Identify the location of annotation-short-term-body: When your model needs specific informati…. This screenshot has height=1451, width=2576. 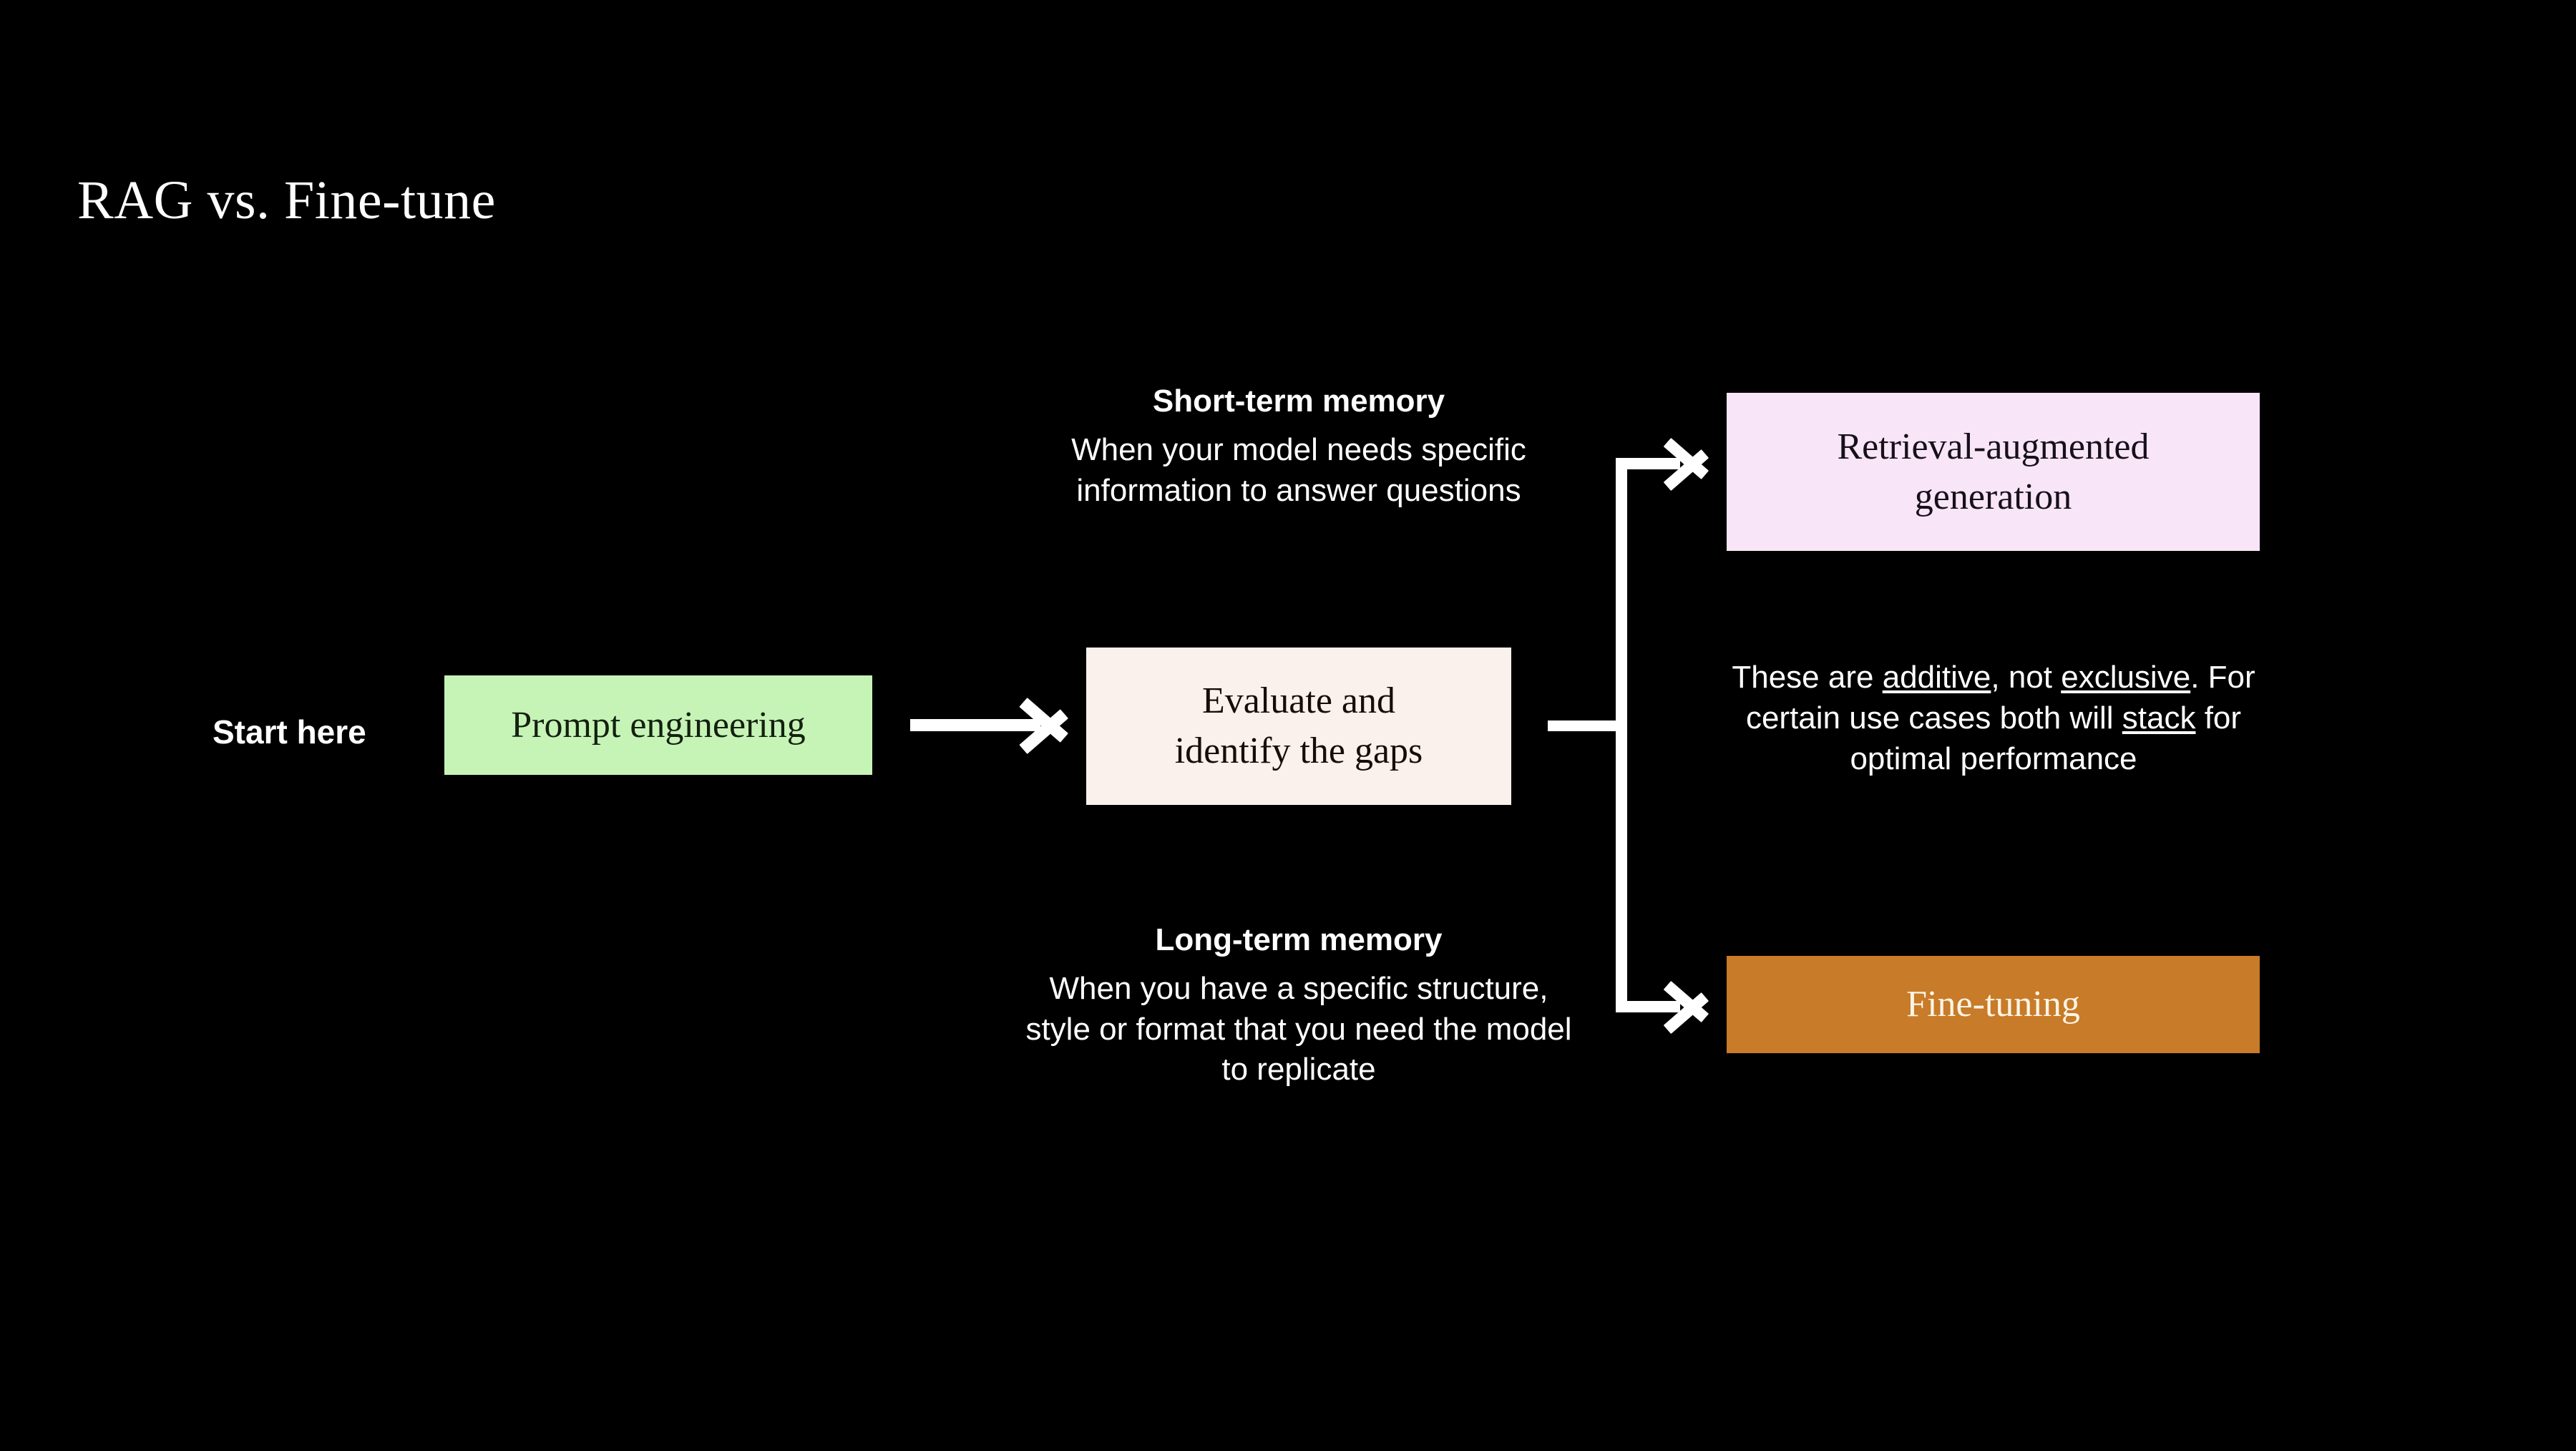
(1298, 470).